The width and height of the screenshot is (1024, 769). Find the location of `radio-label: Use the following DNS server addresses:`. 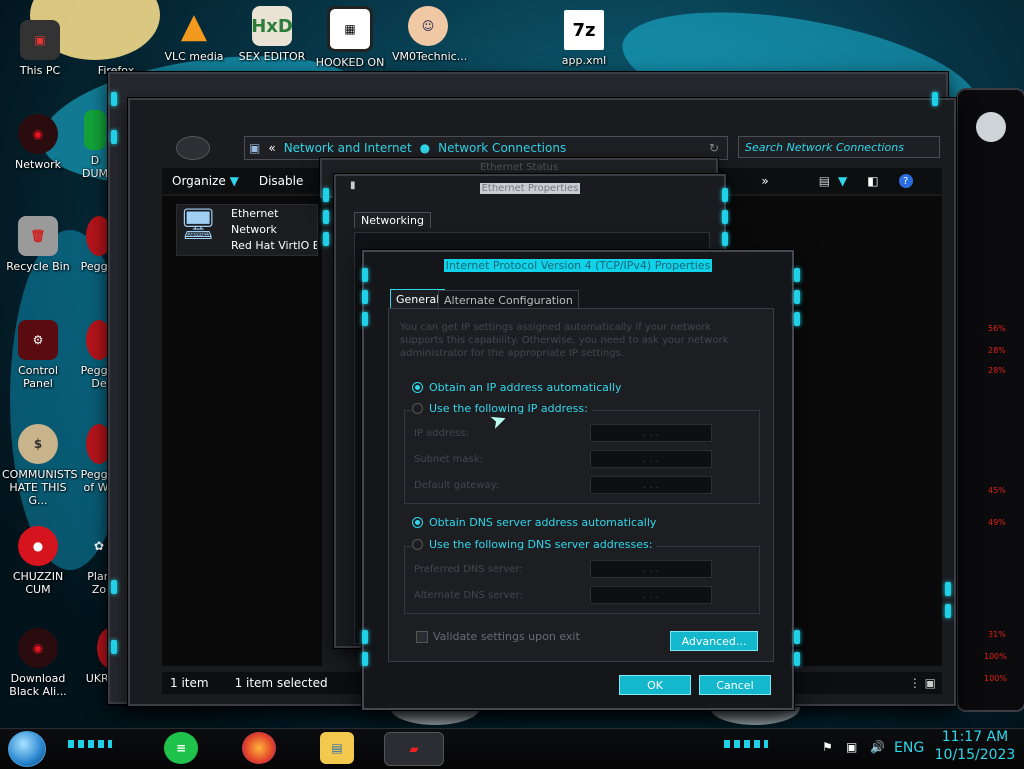

radio-label: Use the following DNS server addresses: is located at coordinates (541, 544).